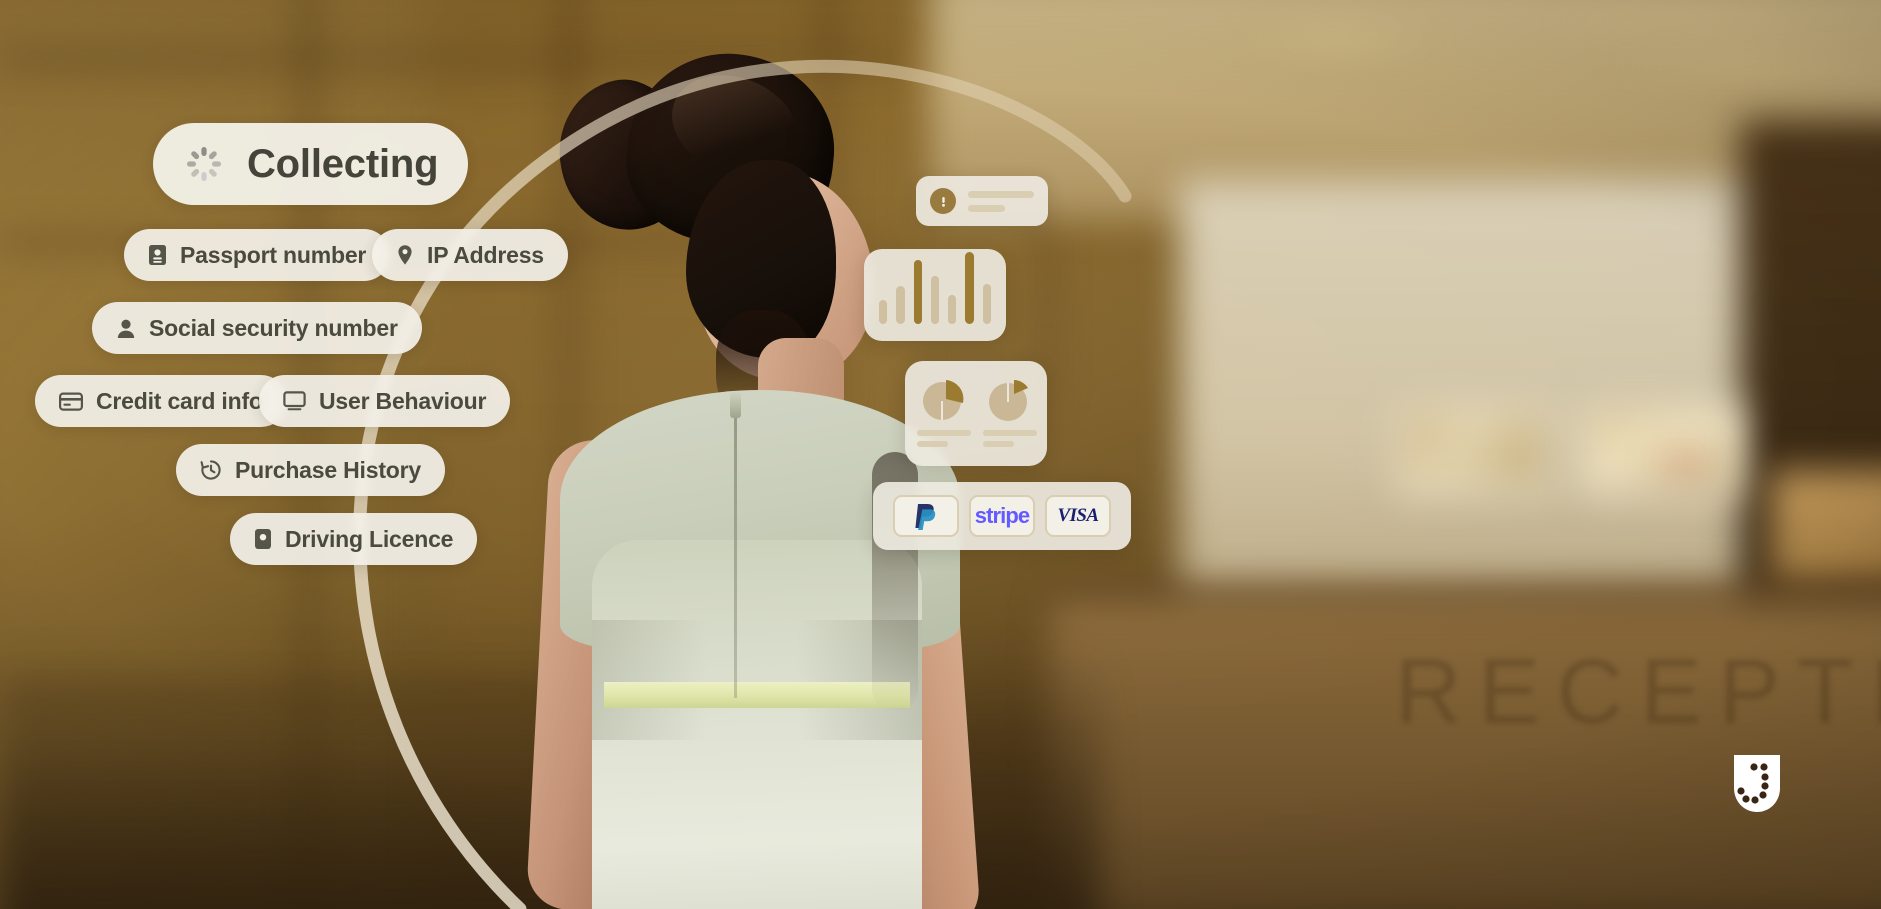  What do you see at coordinates (71, 401) in the screenshot?
I see `credit-card-icon` at bounding box center [71, 401].